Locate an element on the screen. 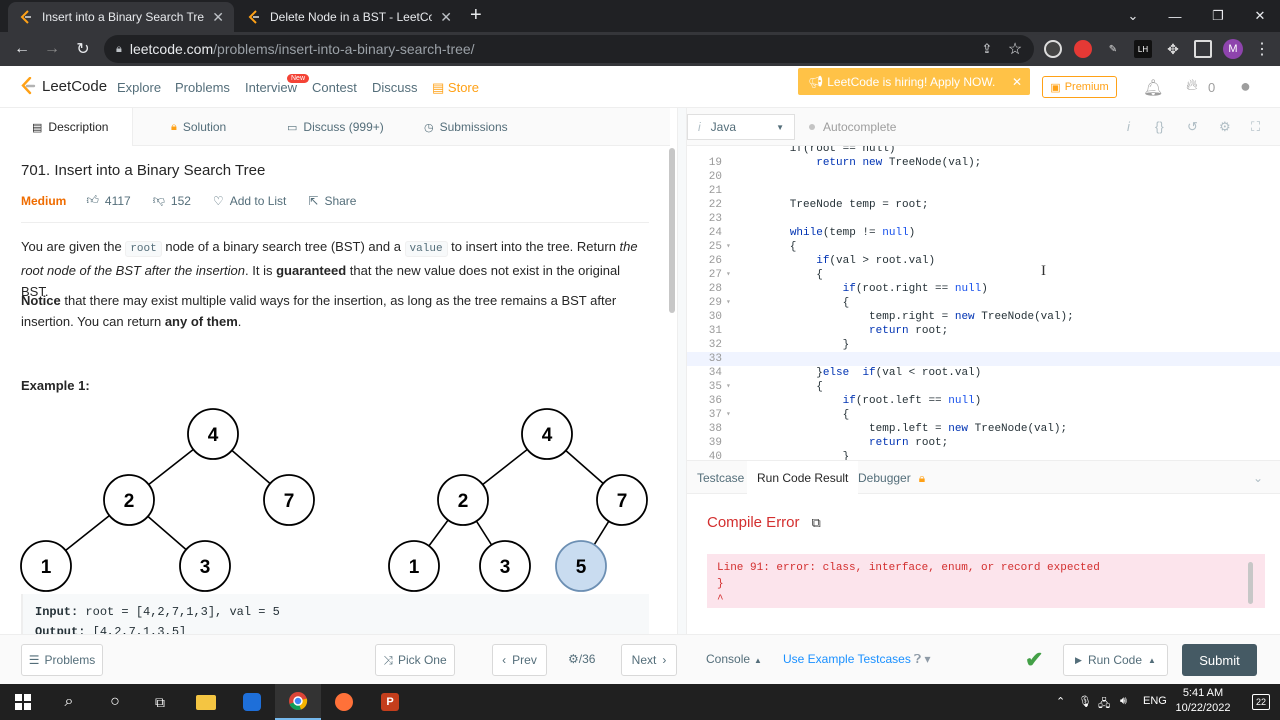  pick-one-button: ⤨ Pick One is located at coordinates (415, 660).